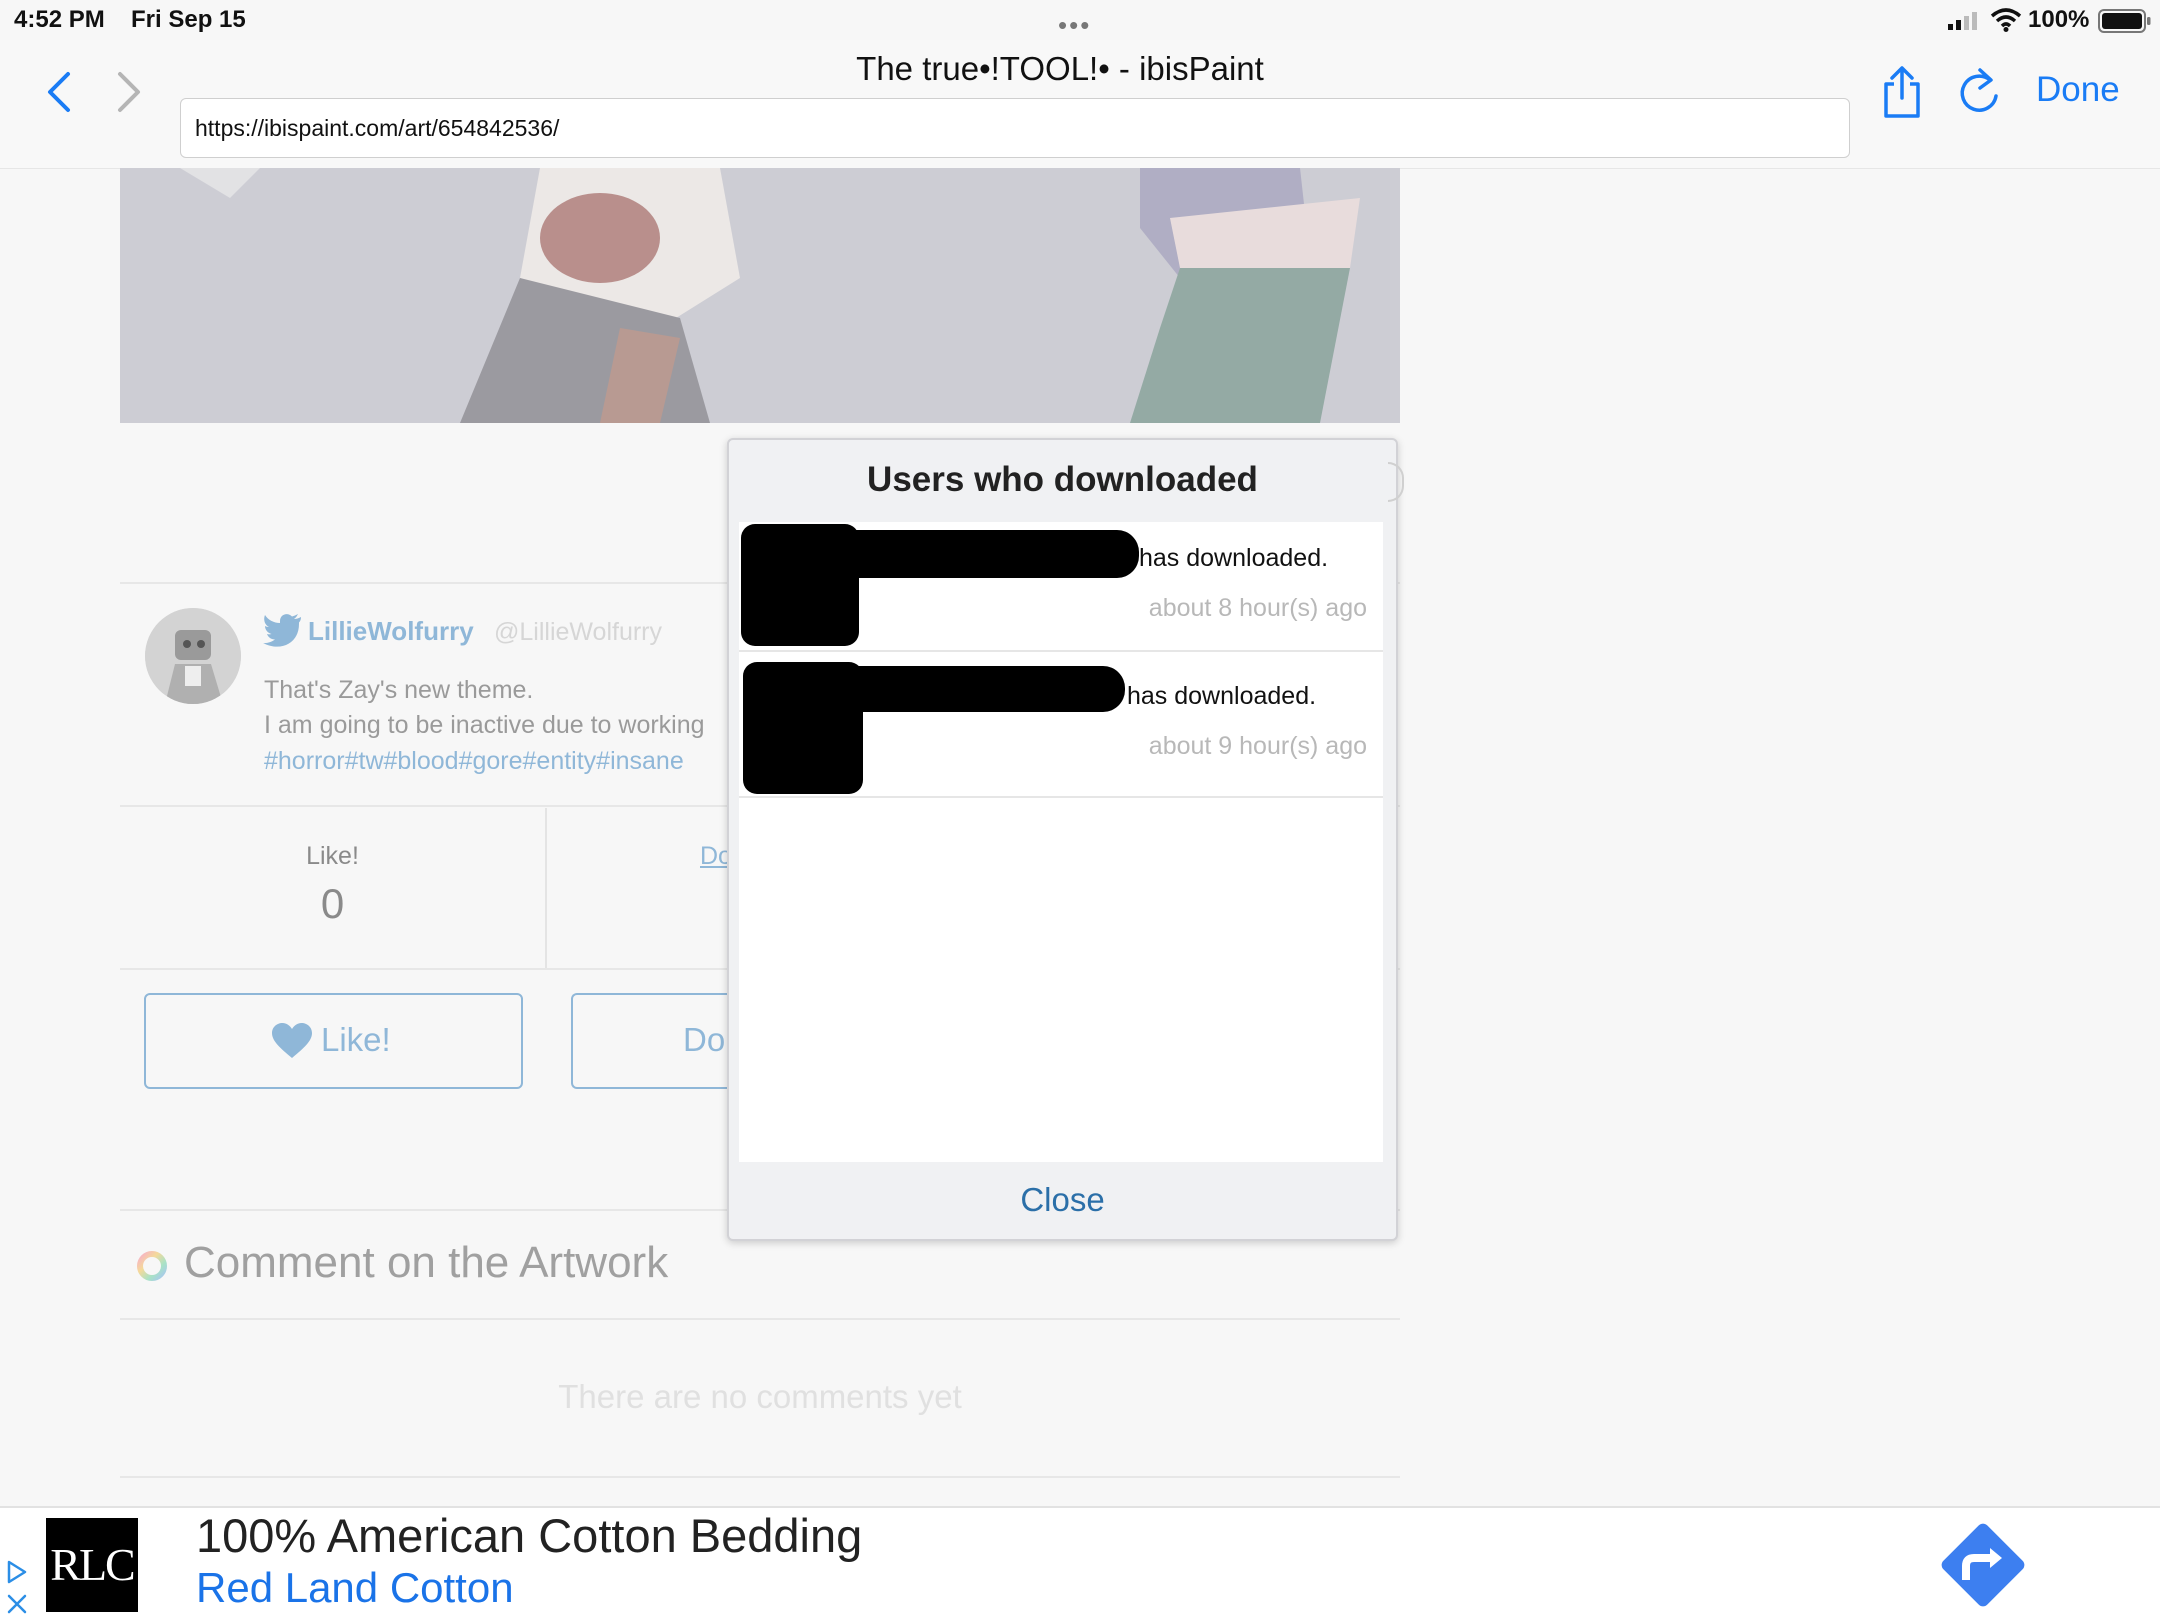 This screenshot has height=1622, width=2160. I want to click on page-title: The true•!TOOL!• - ibisPaint, so click(1060, 68).